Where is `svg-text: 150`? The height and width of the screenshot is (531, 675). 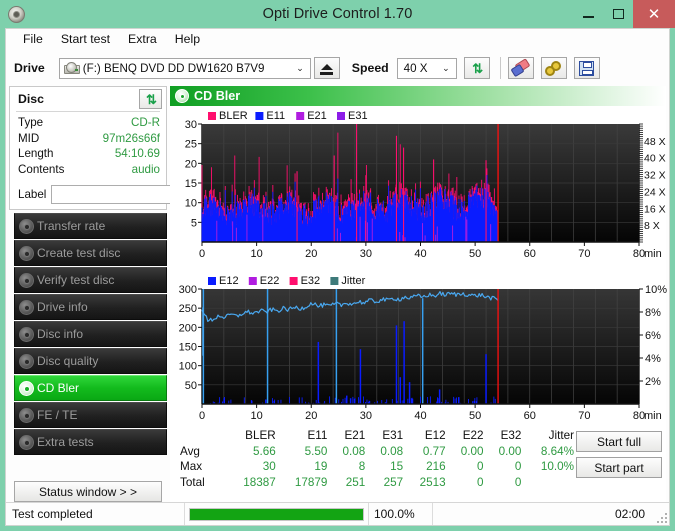 svg-text: 150 is located at coordinates (188, 348).